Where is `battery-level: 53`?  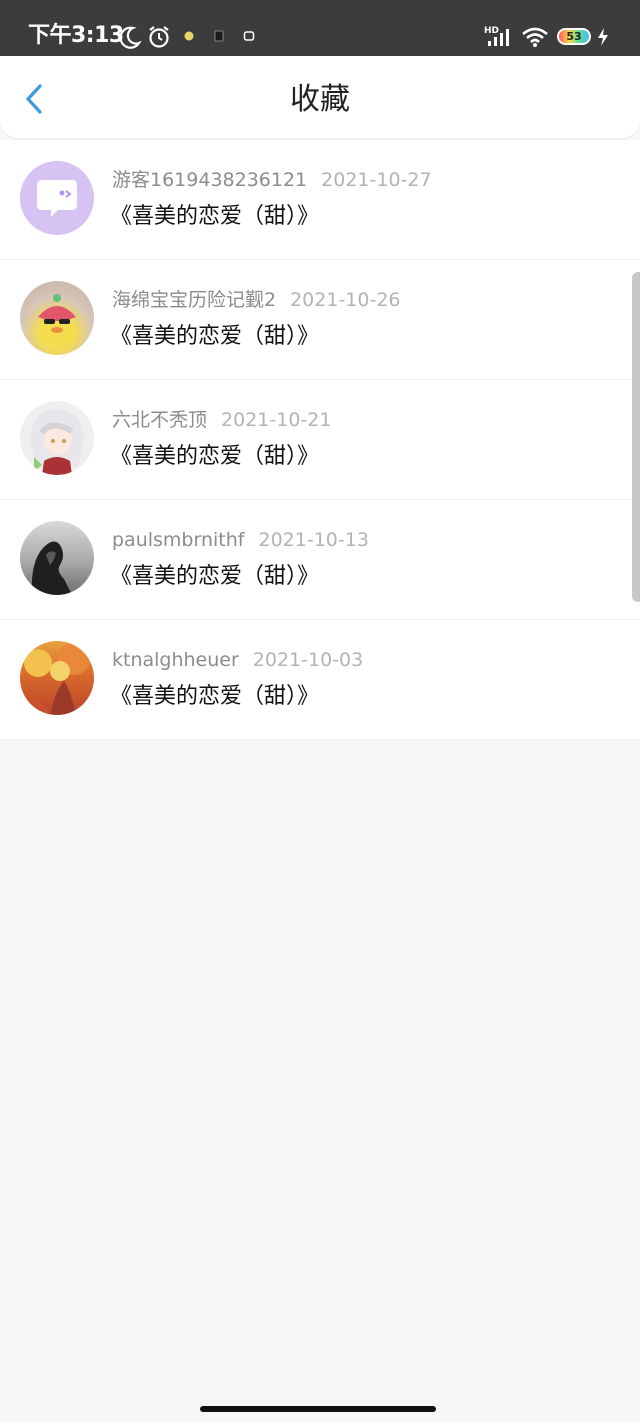
battery-level: 53 is located at coordinates (574, 36).